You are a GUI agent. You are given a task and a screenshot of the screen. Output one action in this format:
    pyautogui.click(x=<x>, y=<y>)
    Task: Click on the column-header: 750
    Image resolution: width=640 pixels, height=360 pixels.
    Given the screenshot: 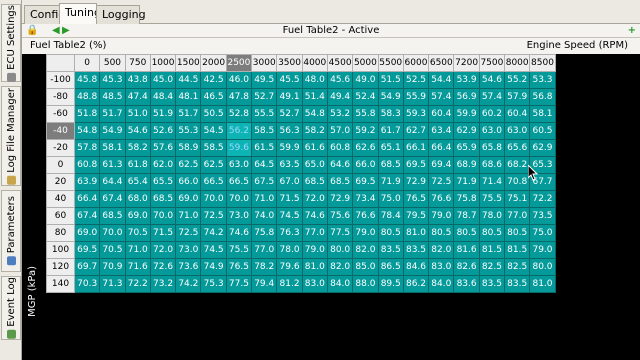 What is the action you would take?
    pyautogui.click(x=137, y=63)
    